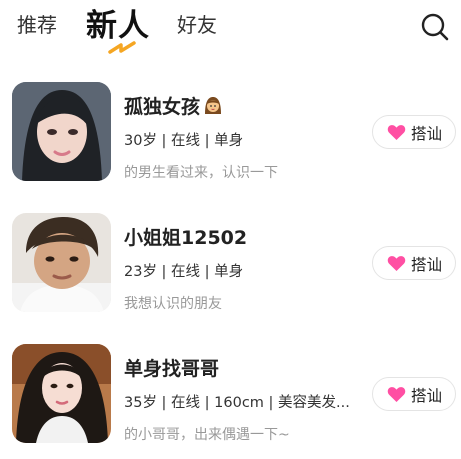 The image size is (461, 459). Describe the element at coordinates (197, 23) in the screenshot. I see `tab-friends: 好友` at that location.